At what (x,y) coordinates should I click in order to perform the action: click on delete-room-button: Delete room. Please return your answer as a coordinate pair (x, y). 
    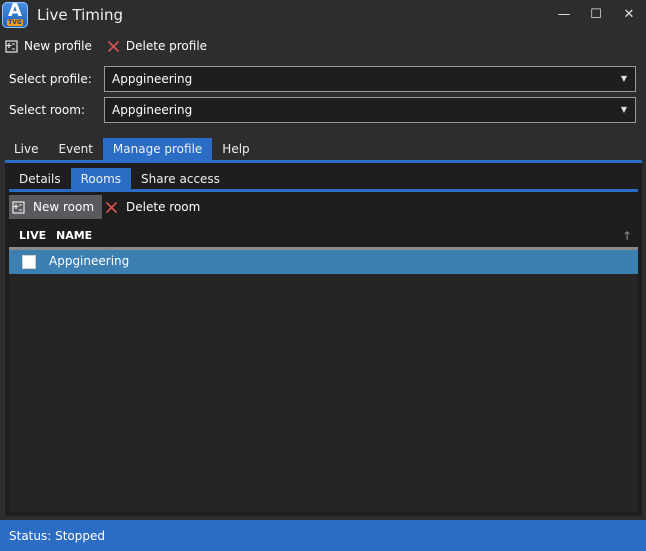
    Looking at the image, I should click on (155, 207).